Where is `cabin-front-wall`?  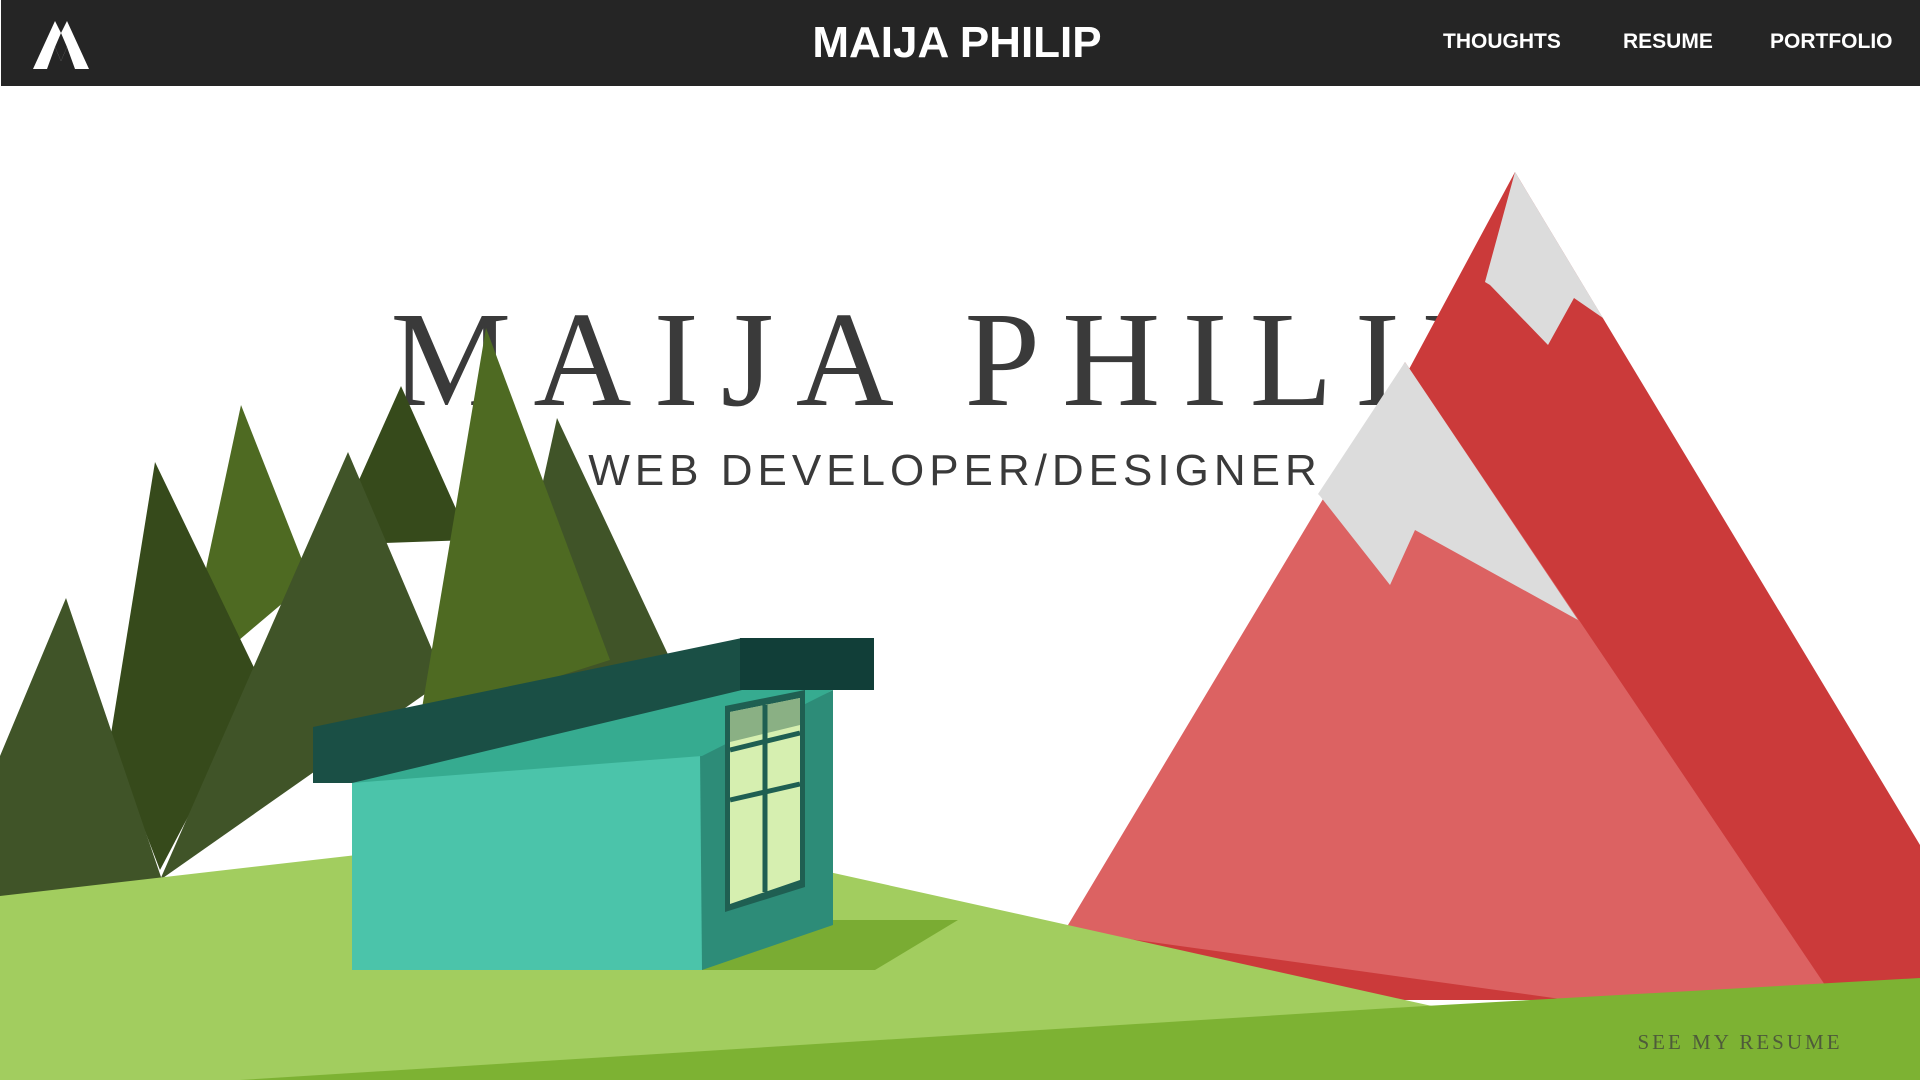
cabin-front-wall is located at coordinates (528, 861).